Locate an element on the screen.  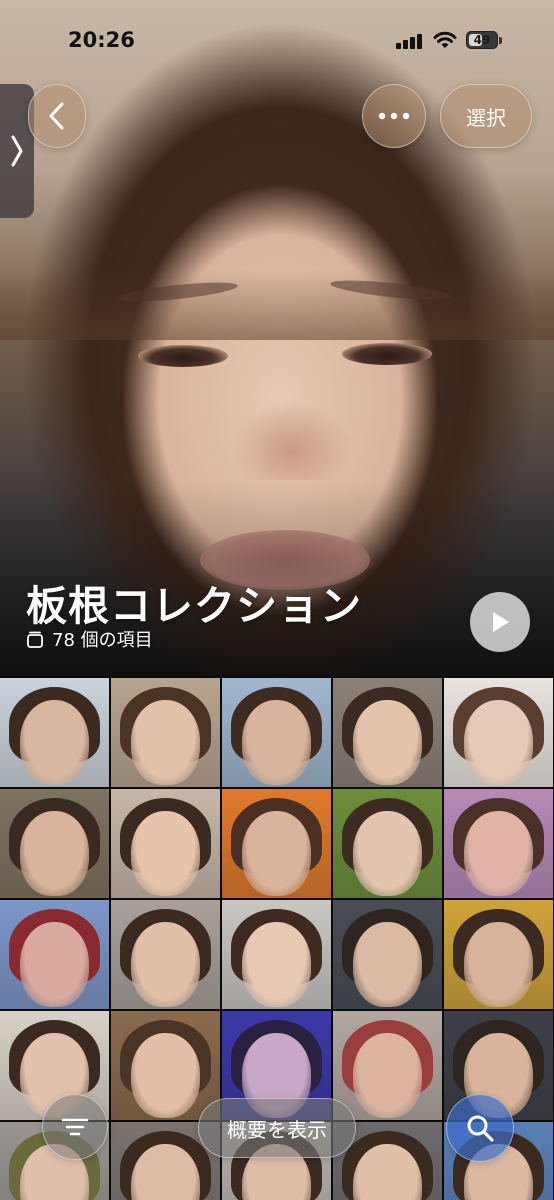
battery-icon: 49 is located at coordinates (484, 40).